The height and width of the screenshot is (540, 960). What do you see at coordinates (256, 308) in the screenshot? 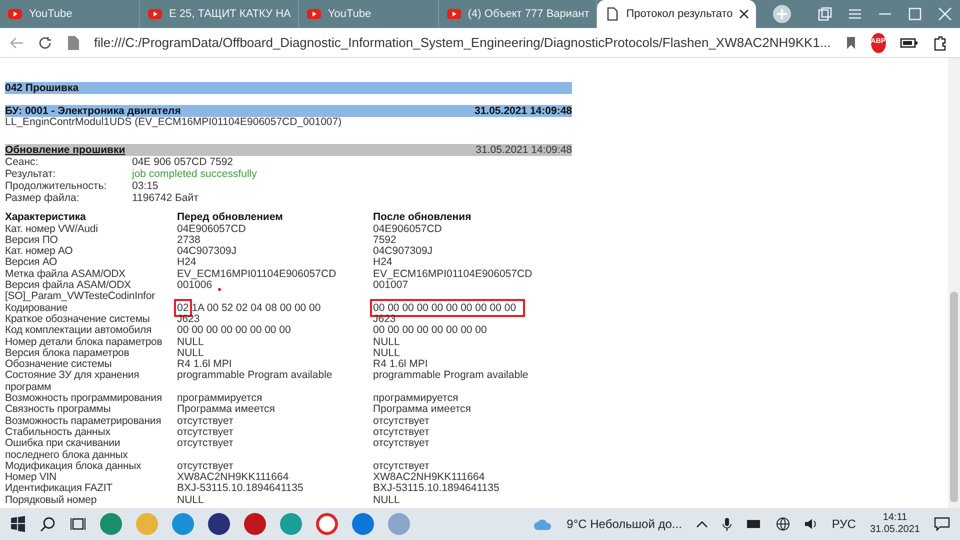
I see `table-cell: 1A 00 52 02 04 08 00 00 00` at bounding box center [256, 308].